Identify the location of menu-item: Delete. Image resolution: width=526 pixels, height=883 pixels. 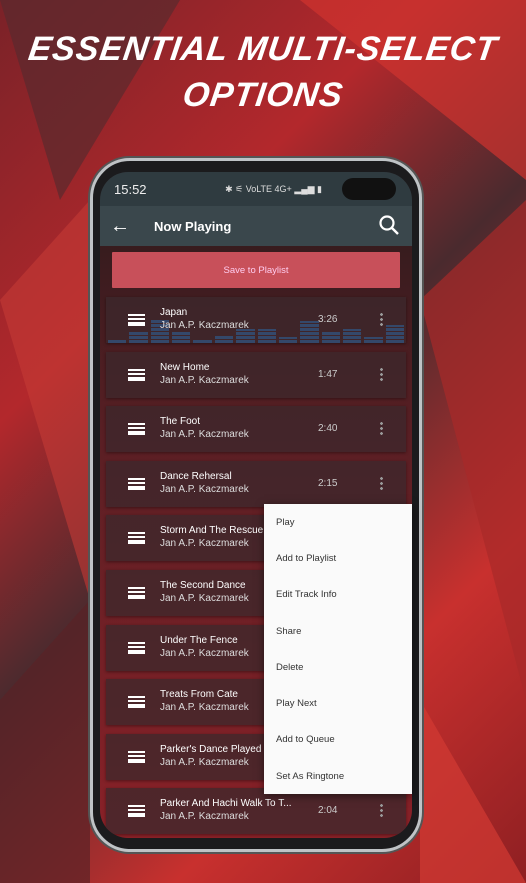
(338, 667).